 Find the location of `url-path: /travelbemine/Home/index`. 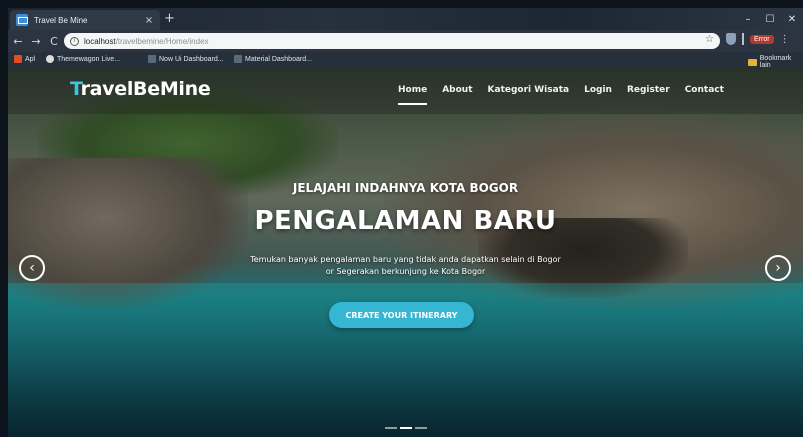

url-path: /travelbemine/Home/index is located at coordinates (162, 41).